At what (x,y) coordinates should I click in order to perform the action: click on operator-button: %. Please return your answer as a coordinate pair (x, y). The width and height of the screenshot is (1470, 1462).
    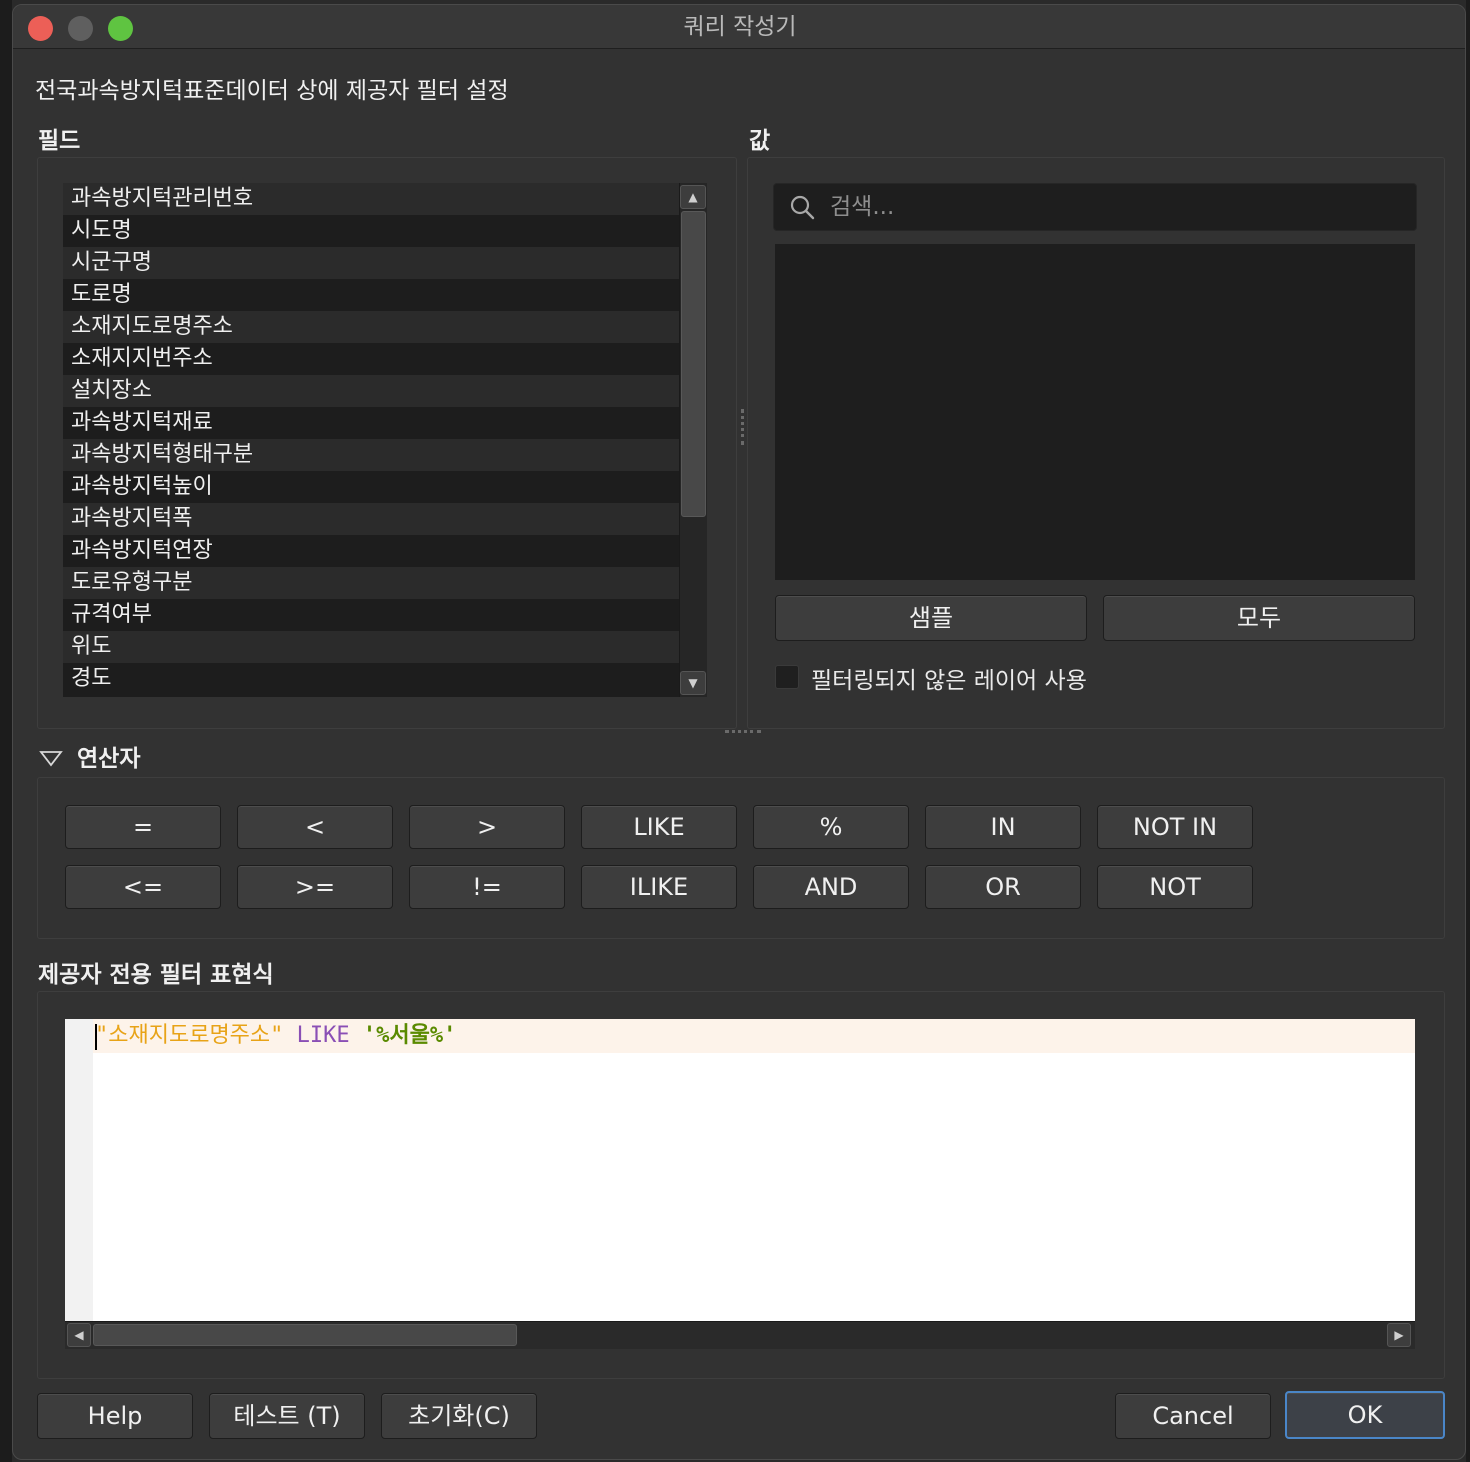
    Looking at the image, I should click on (831, 827).